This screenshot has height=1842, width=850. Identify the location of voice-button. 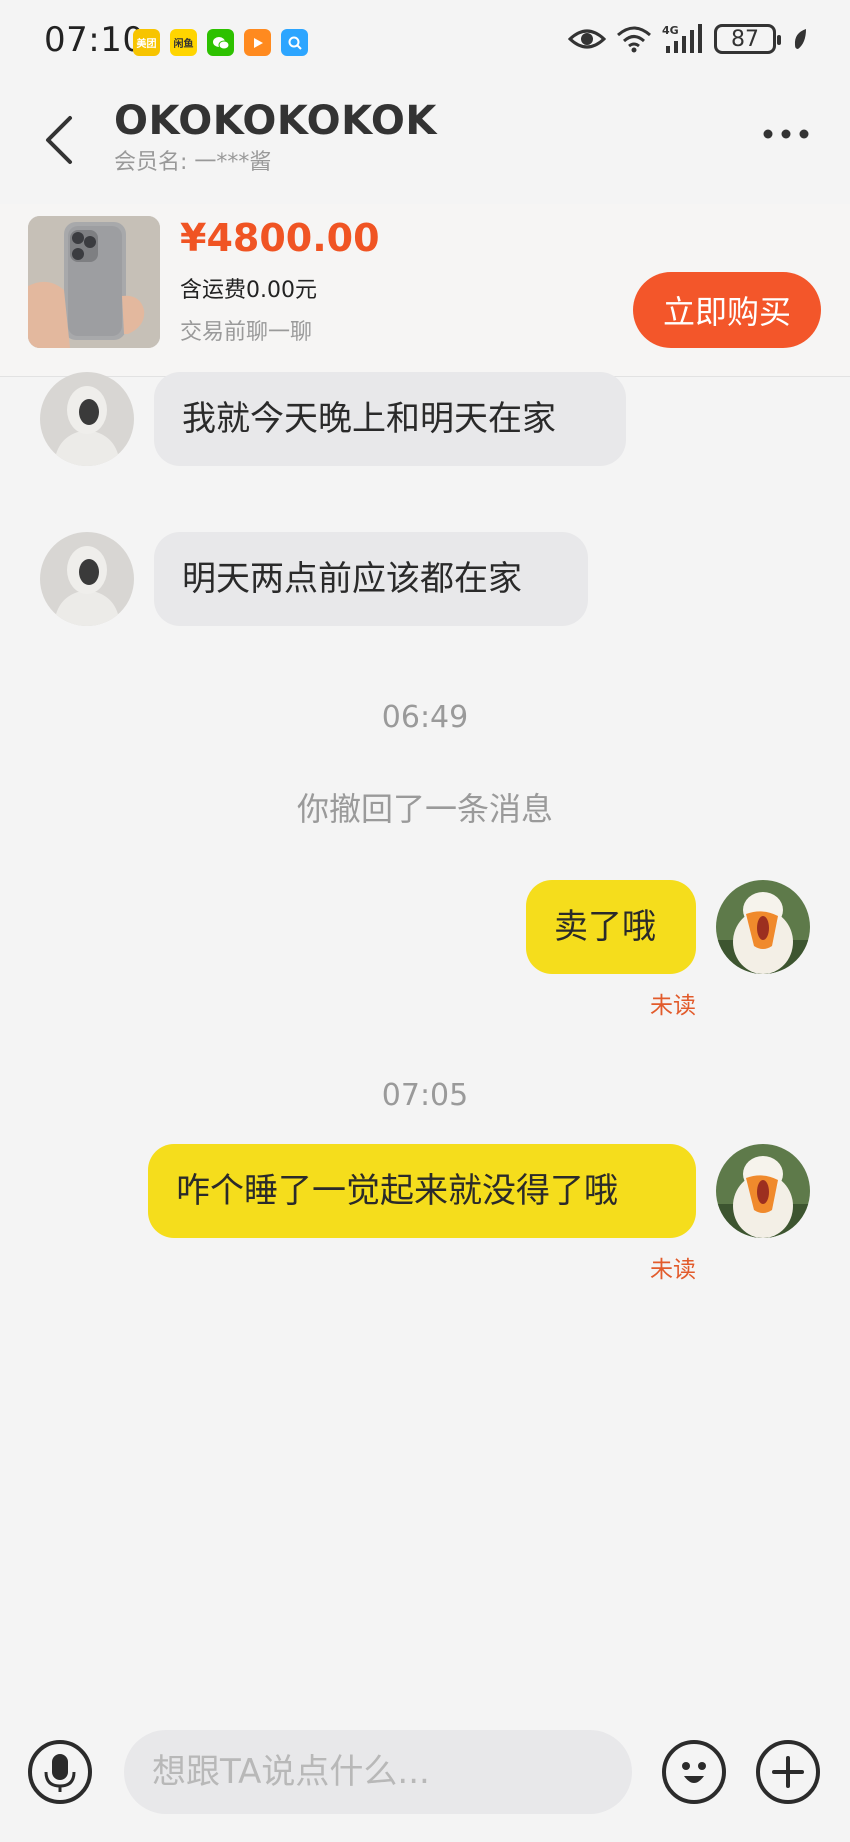
(60, 1772).